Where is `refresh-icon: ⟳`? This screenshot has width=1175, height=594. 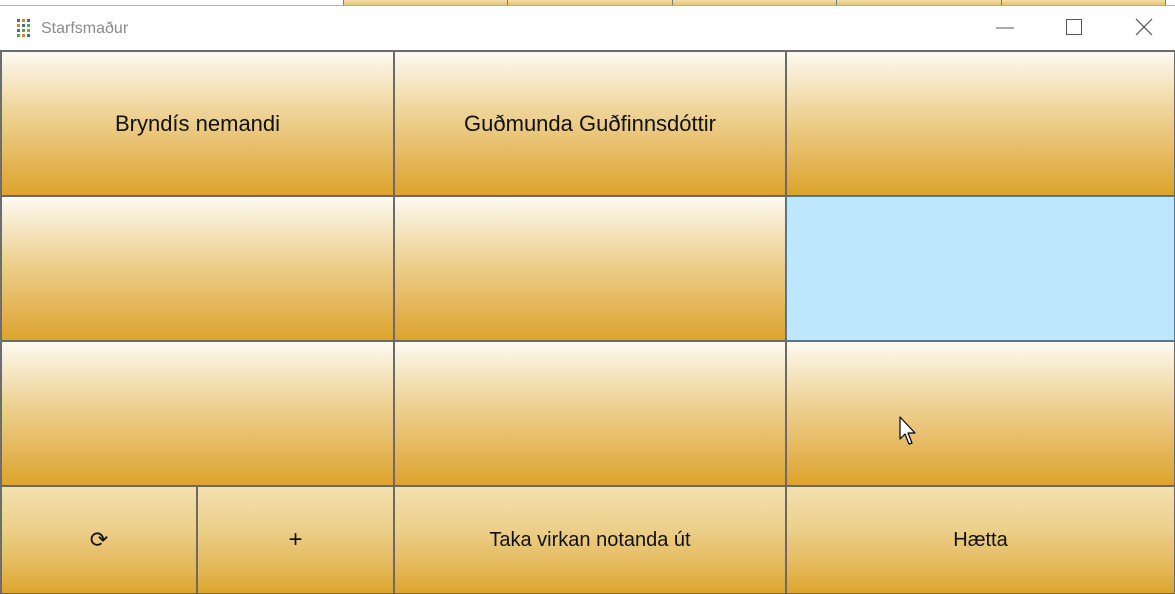 refresh-icon: ⟳ is located at coordinates (99, 539).